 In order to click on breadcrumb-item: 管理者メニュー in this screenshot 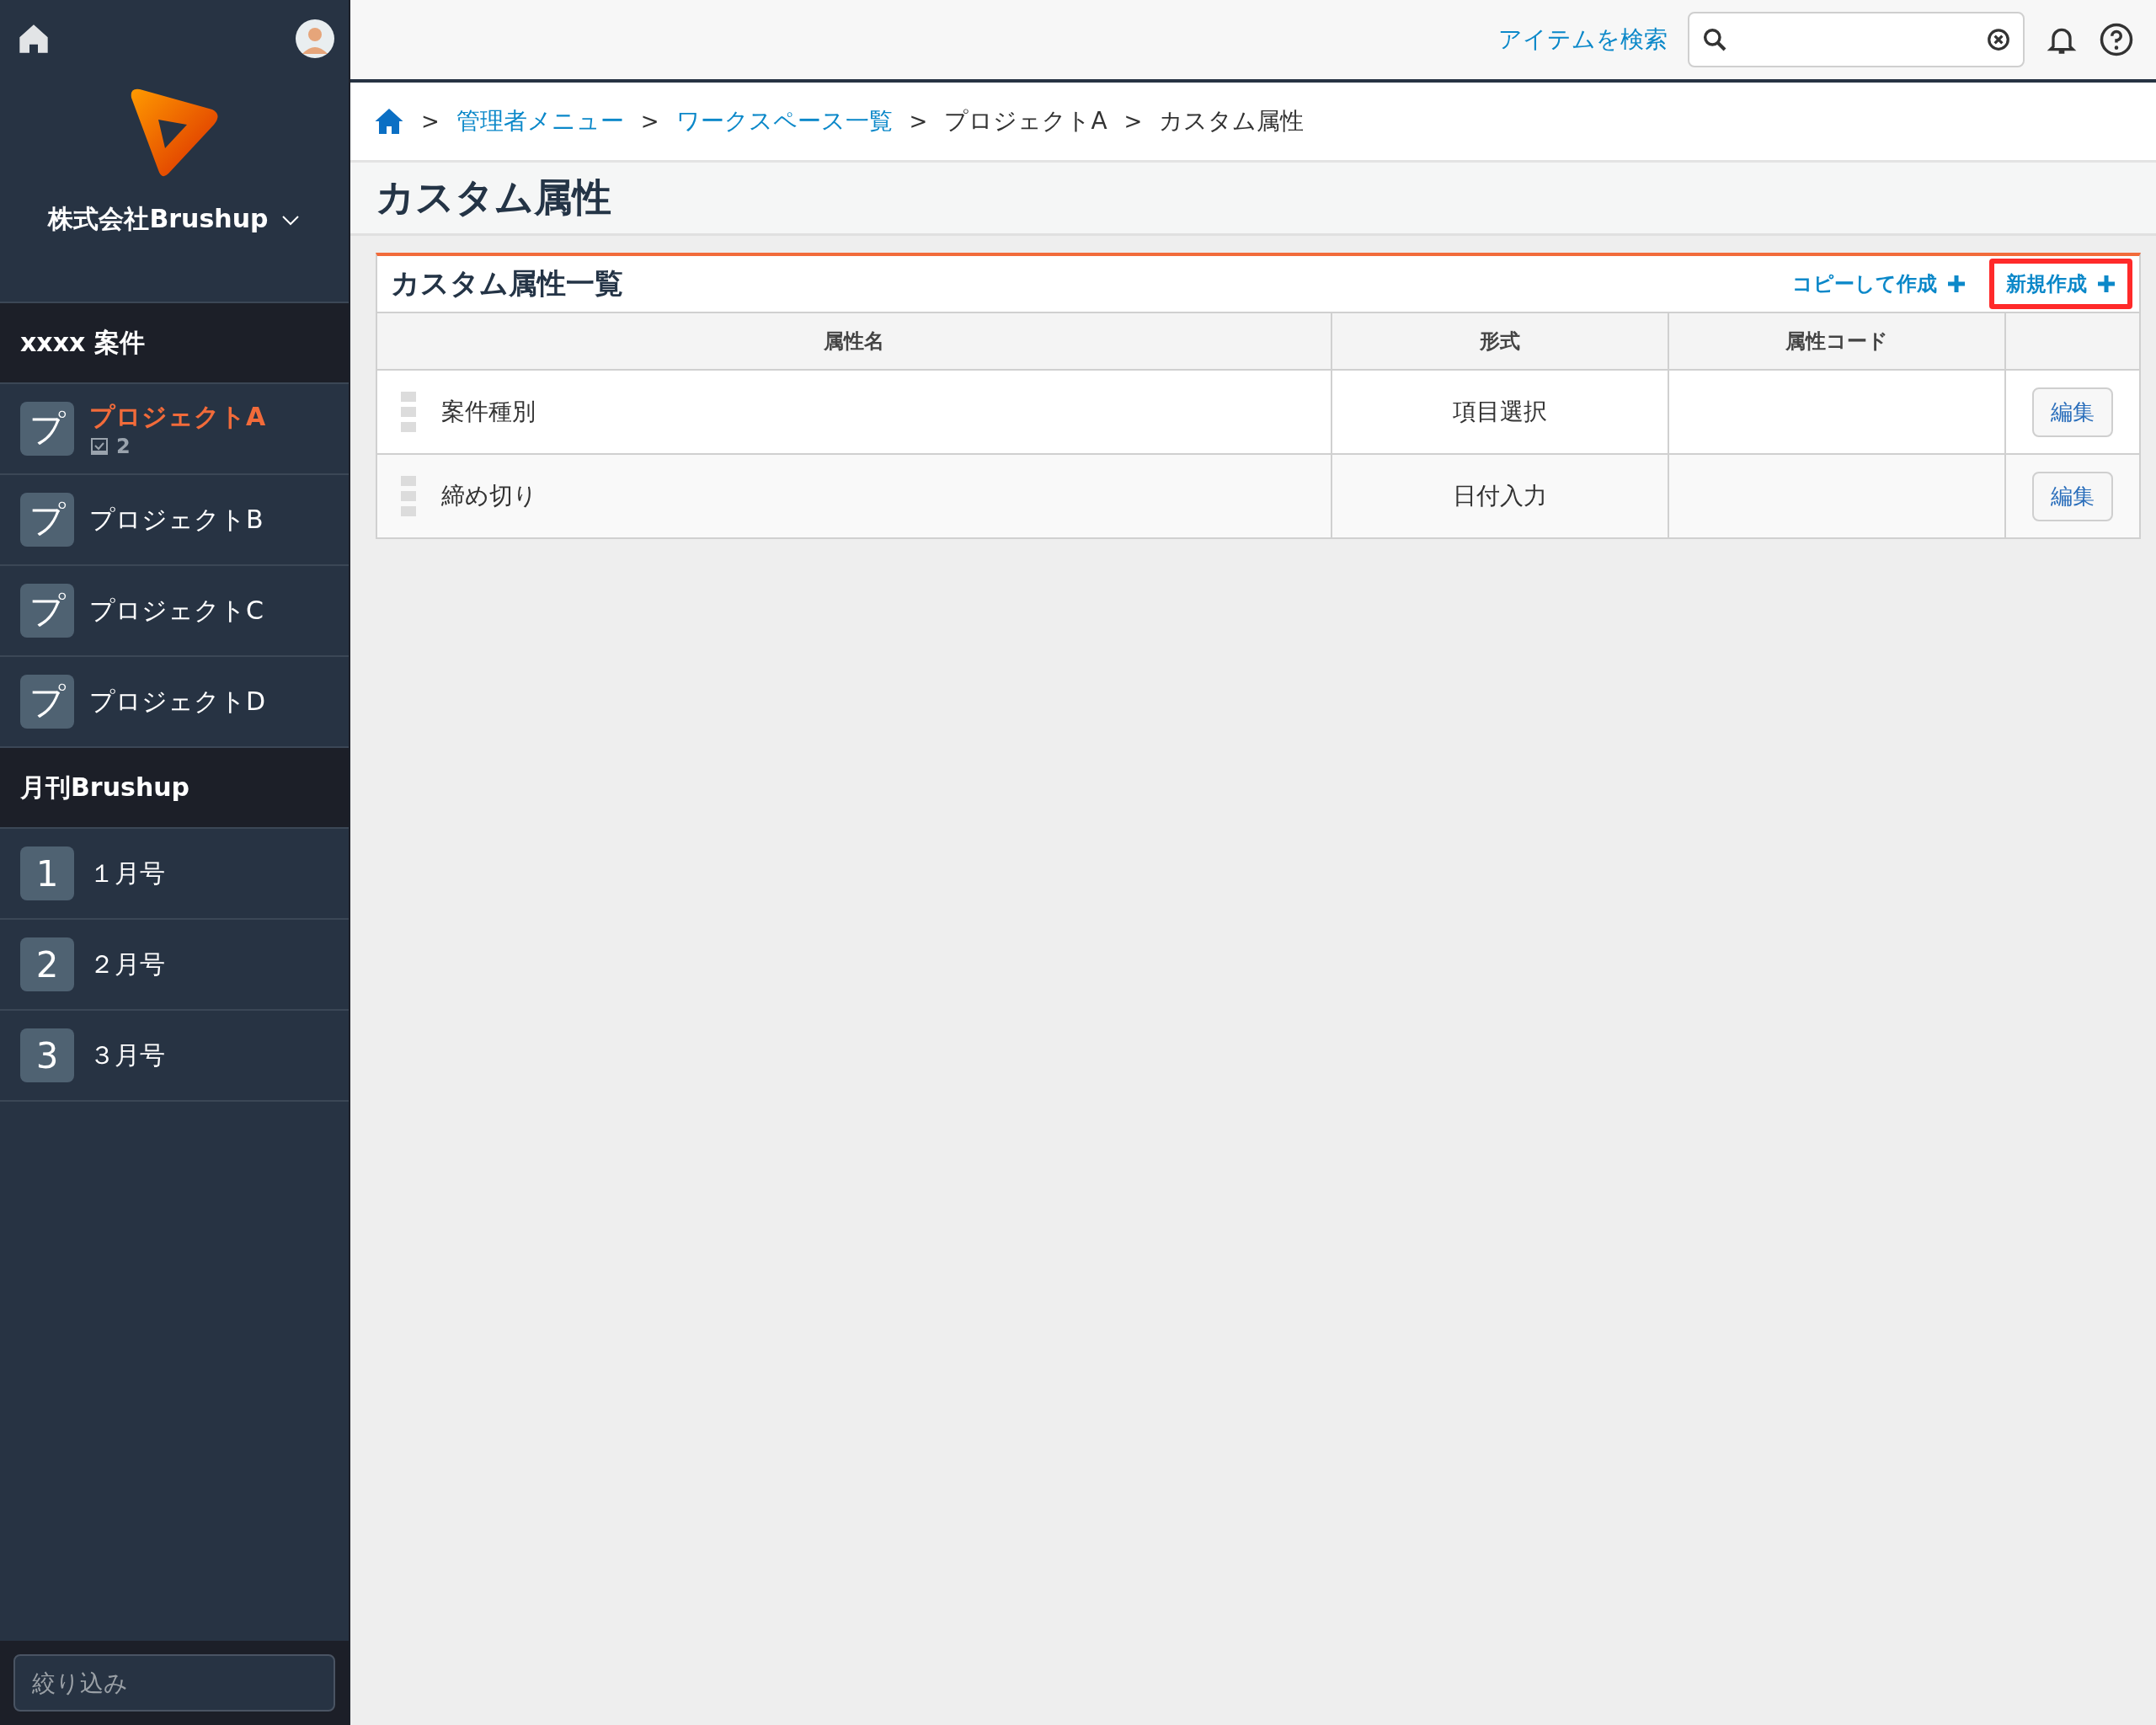, I will do `click(540, 121)`.